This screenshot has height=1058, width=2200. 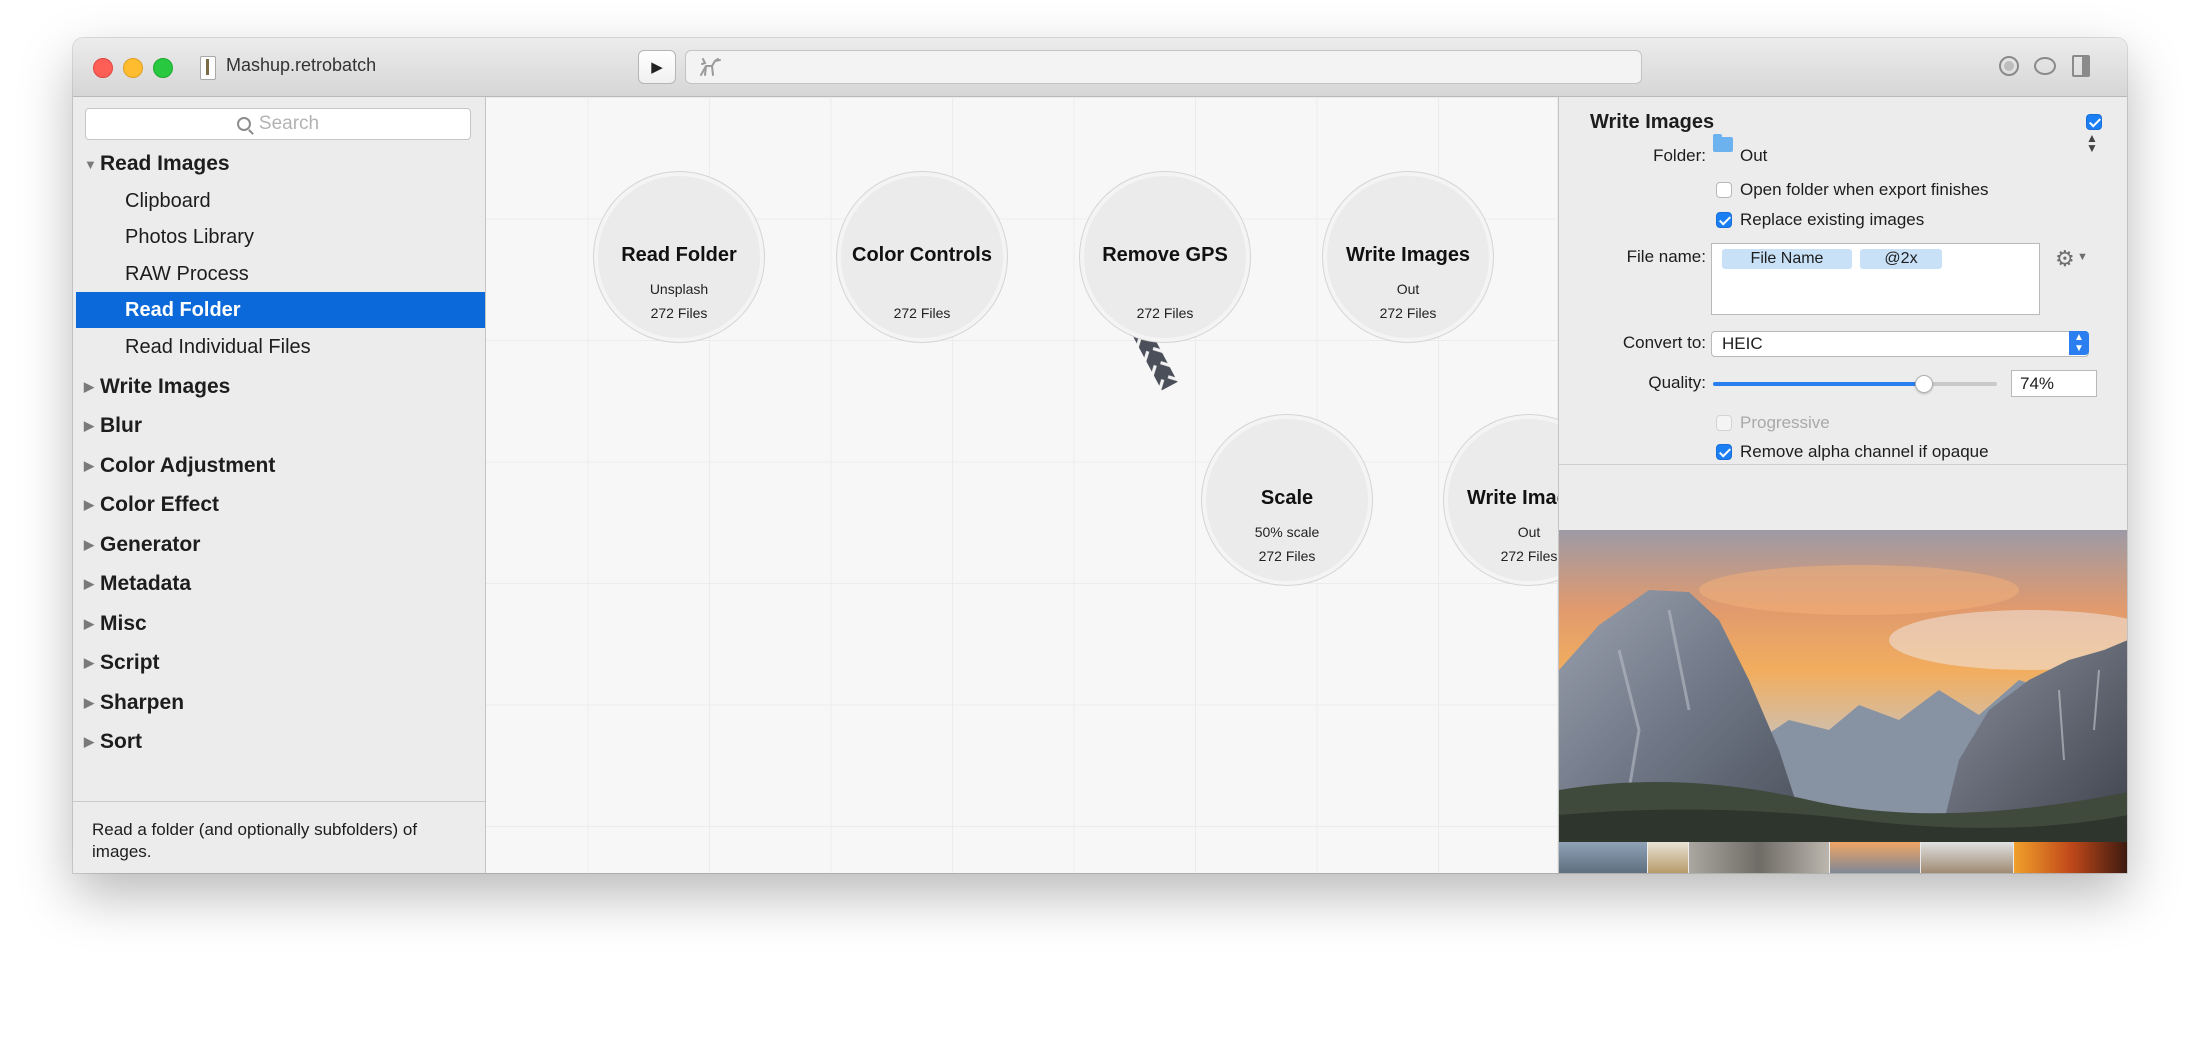 What do you see at coordinates (710, 69) in the screenshot?
I see `deer-icon` at bounding box center [710, 69].